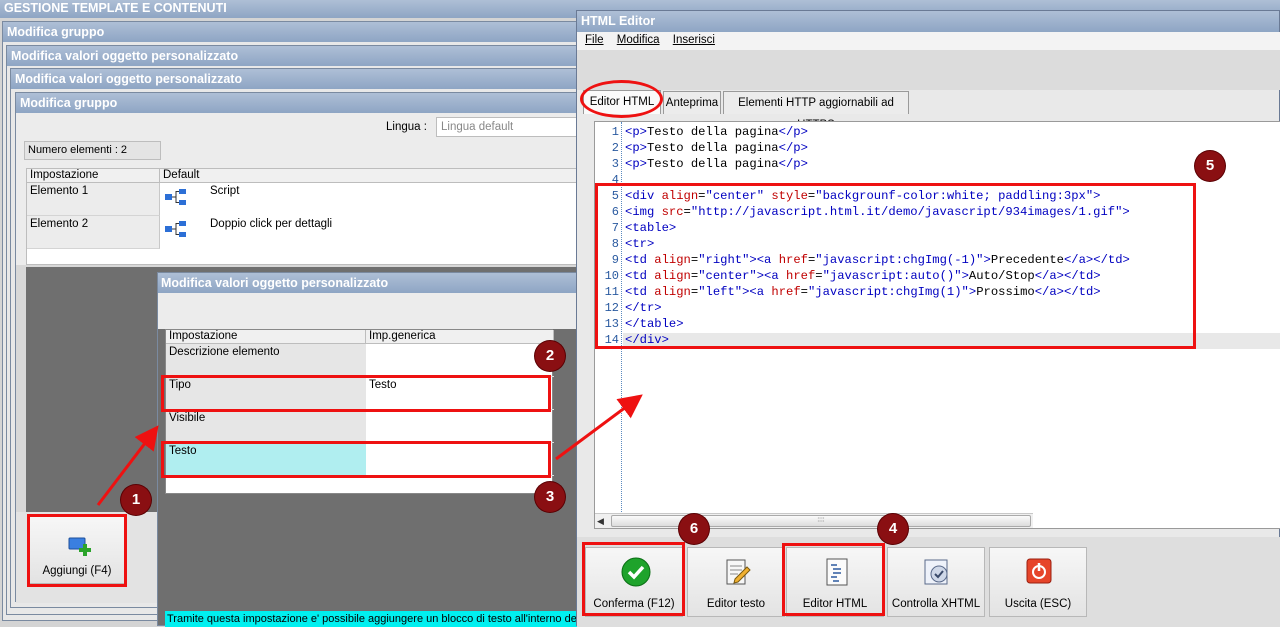 The image size is (1280, 627). Describe the element at coordinates (550, 497) in the screenshot. I see `badge-3: 3` at that location.